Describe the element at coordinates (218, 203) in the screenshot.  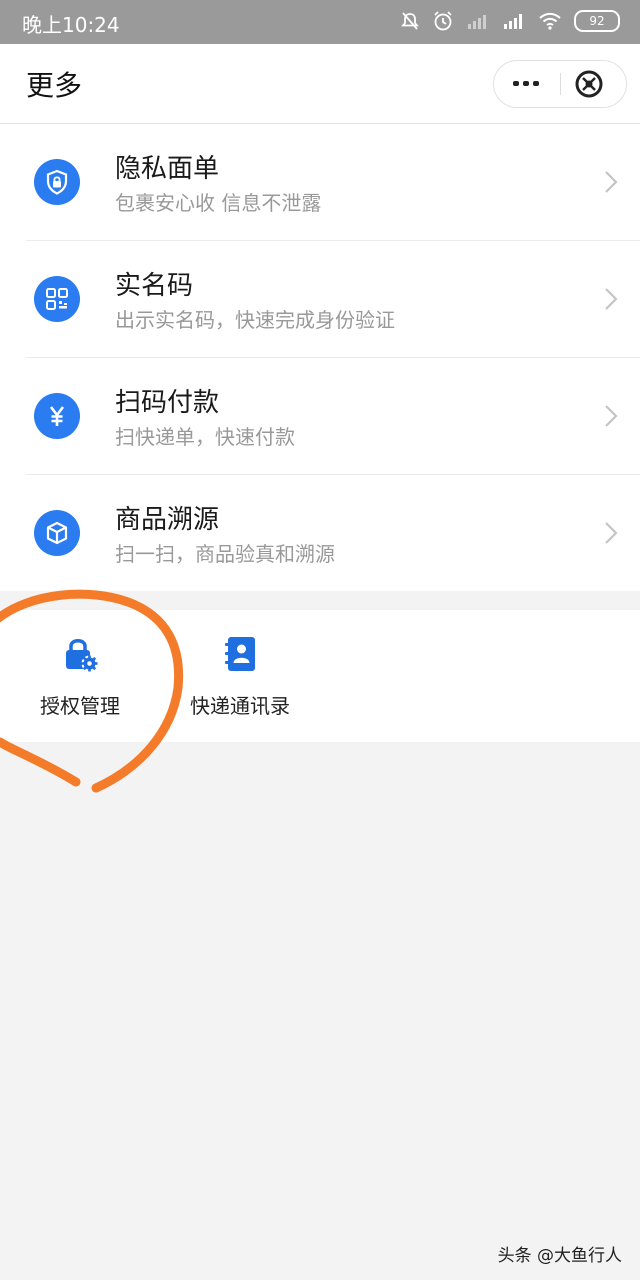
I see `list-item-subtitle: 包裹安心收 信息不泄露` at that location.